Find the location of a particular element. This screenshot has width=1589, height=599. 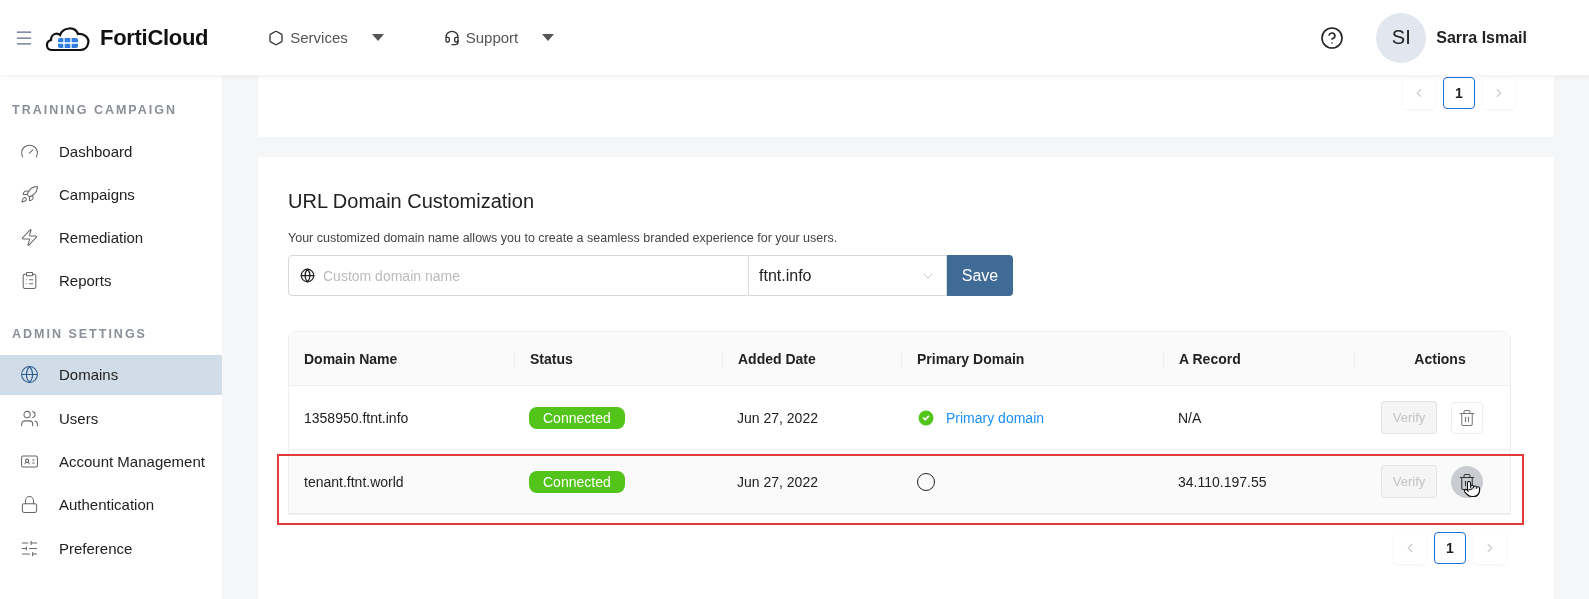

id-card-icon is located at coordinates (29, 461).